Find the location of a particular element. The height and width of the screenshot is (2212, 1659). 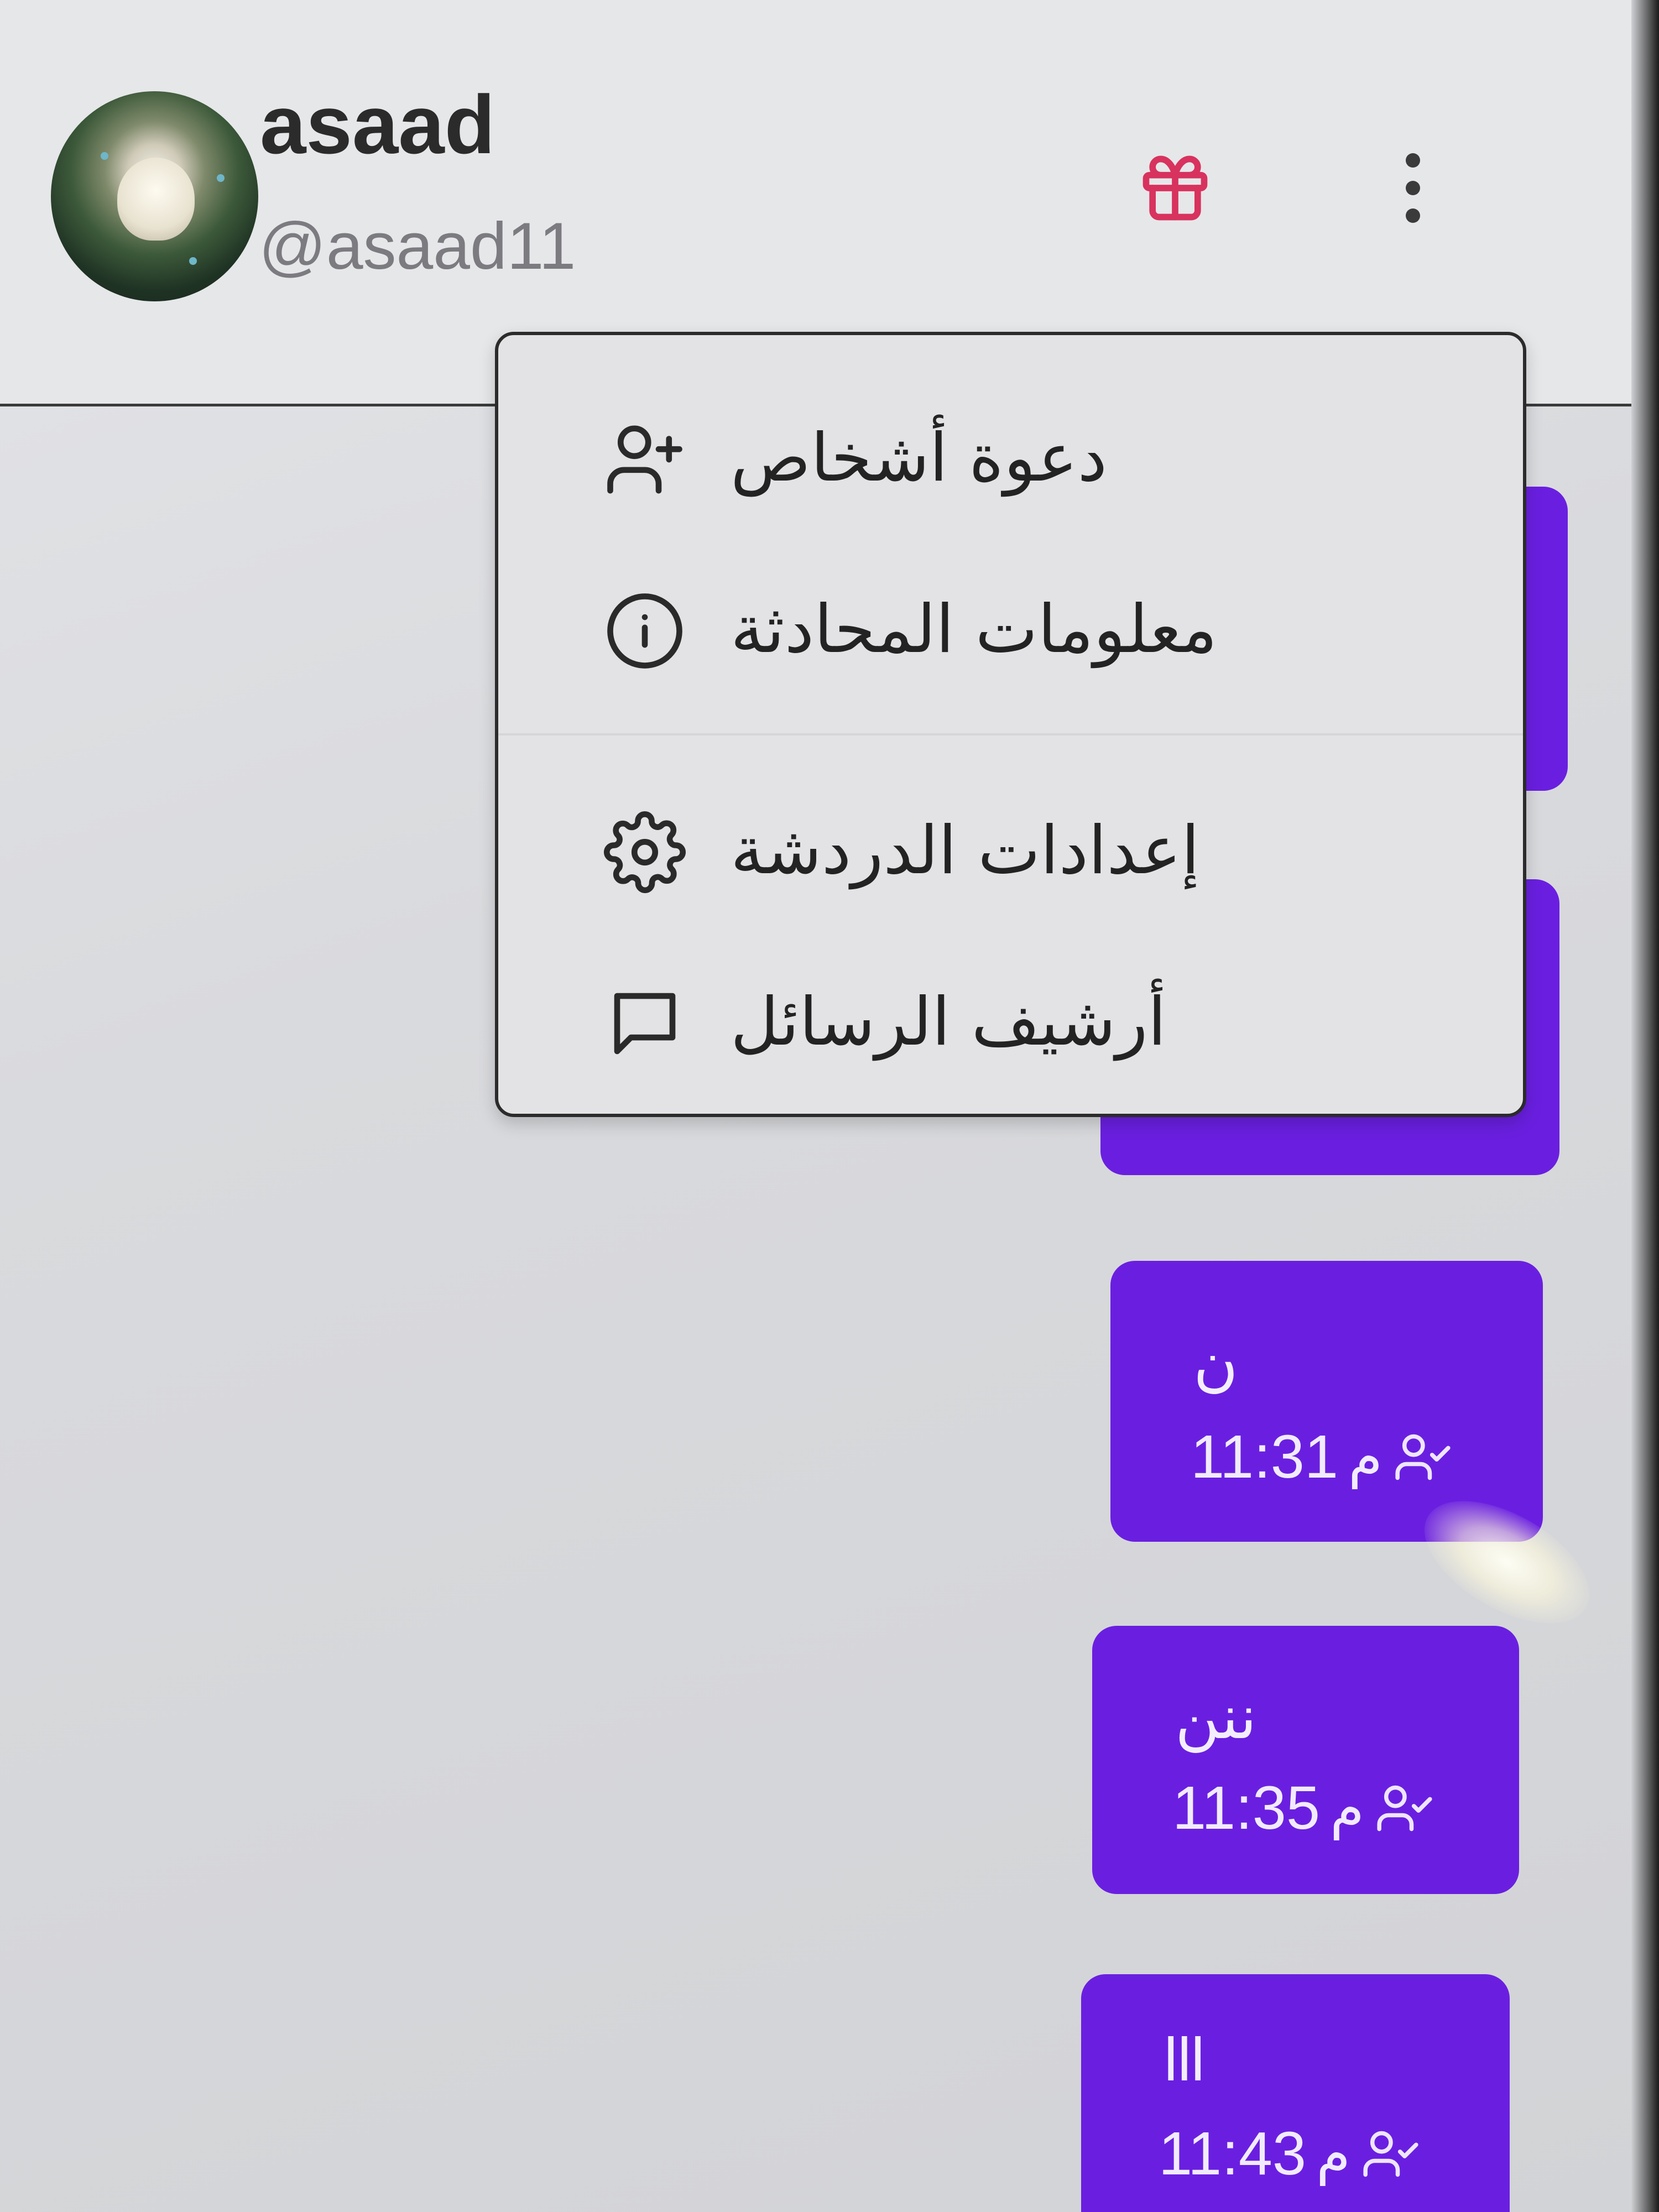

message-text: ن is located at coordinates (1215, 1364).